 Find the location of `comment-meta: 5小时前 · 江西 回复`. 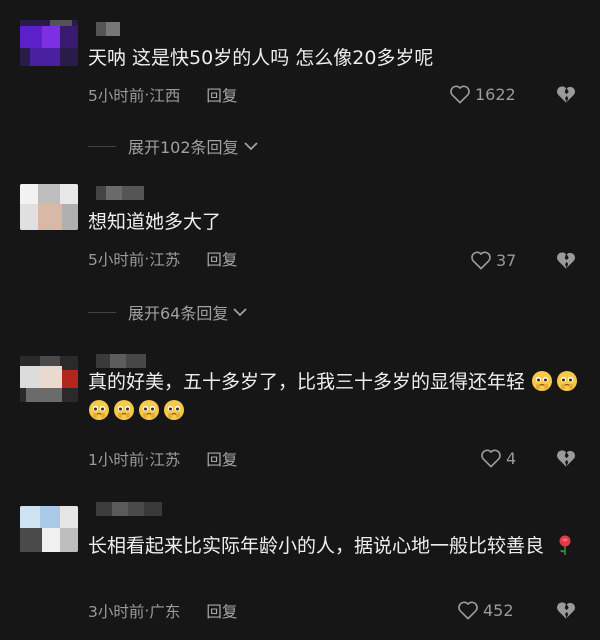

comment-meta: 5小时前 · 江西 回复 is located at coordinates (162, 95).